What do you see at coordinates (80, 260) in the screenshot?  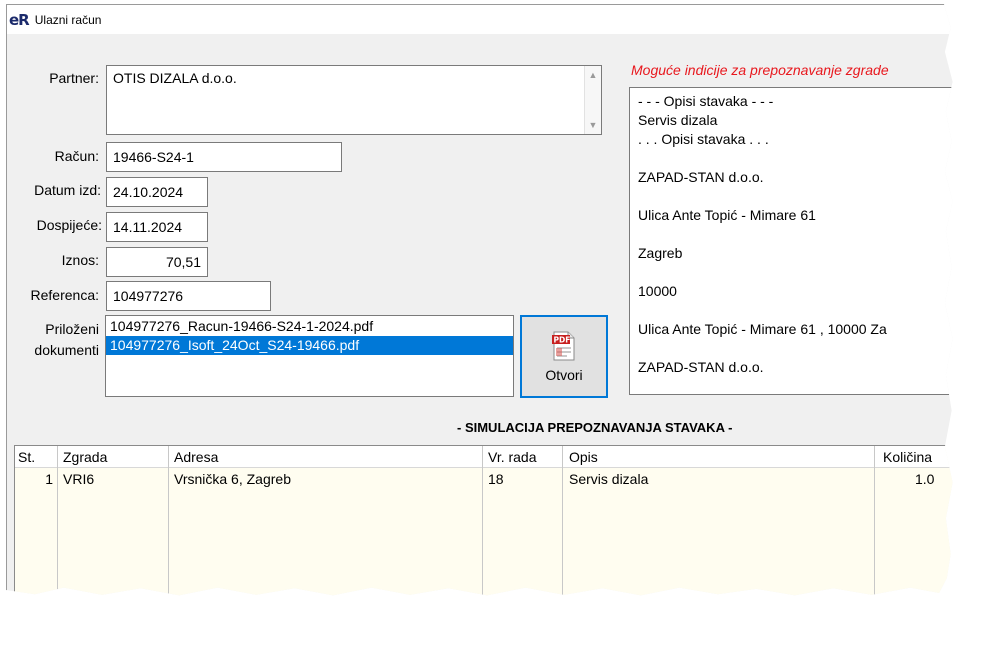 I see `iznos-label: Iznos:` at bounding box center [80, 260].